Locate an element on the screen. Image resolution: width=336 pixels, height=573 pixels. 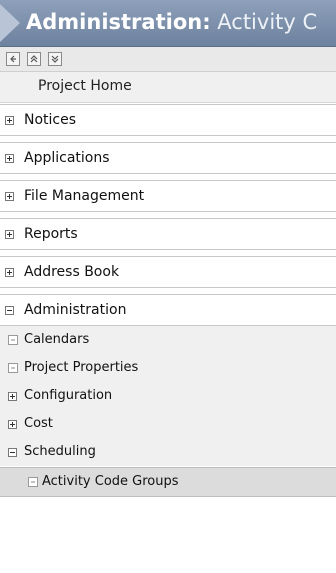
subnav-item-calendars: Calendars is located at coordinates (168, 340).